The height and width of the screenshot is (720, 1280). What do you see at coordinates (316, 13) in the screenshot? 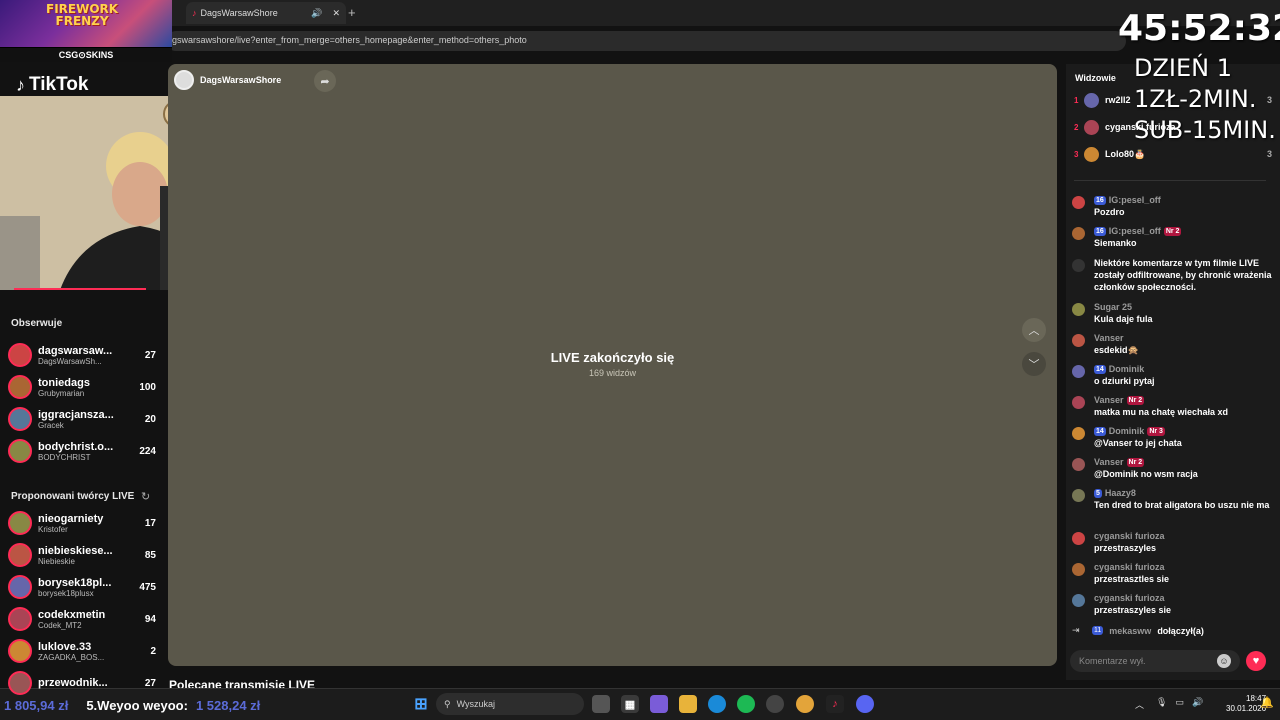
I see `speaker-icon: 🔊` at bounding box center [316, 13].